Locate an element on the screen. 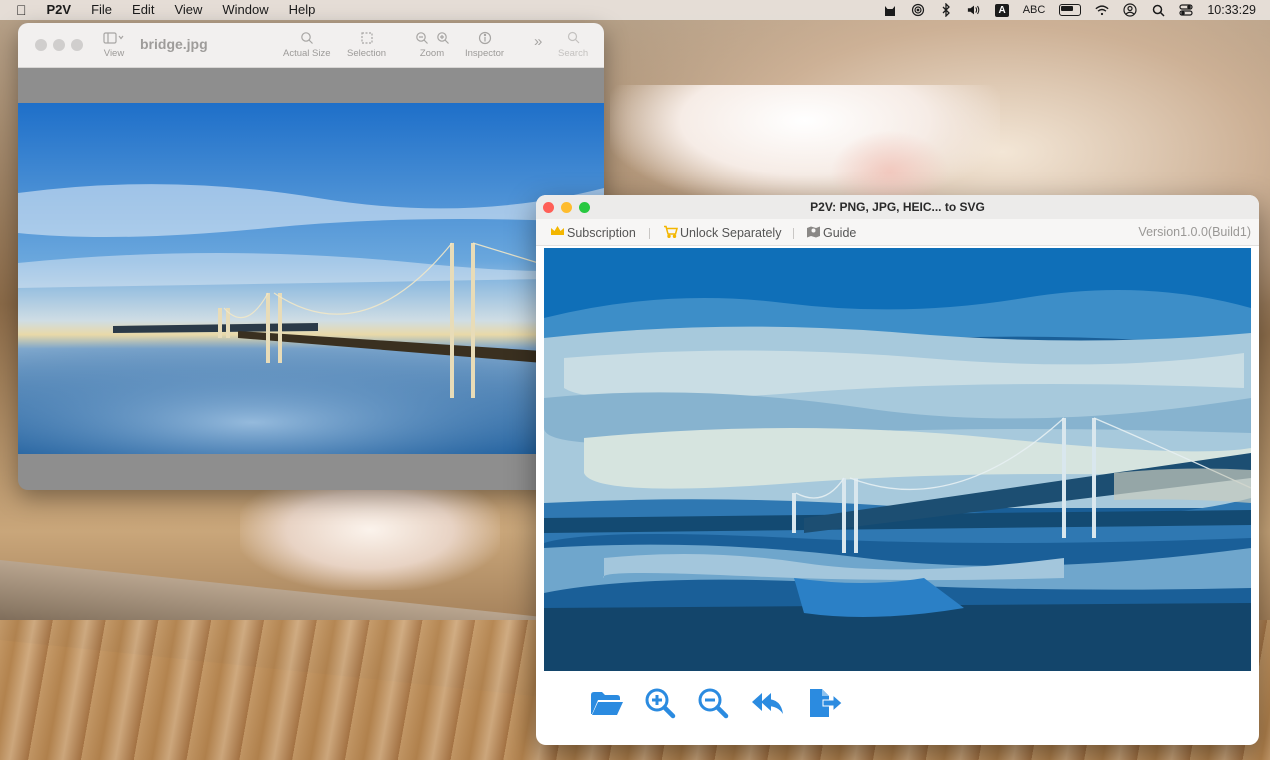 Image resolution: width=1270 pixels, height=760 pixels. view-toolbar-button: View is located at coordinates (114, 45).